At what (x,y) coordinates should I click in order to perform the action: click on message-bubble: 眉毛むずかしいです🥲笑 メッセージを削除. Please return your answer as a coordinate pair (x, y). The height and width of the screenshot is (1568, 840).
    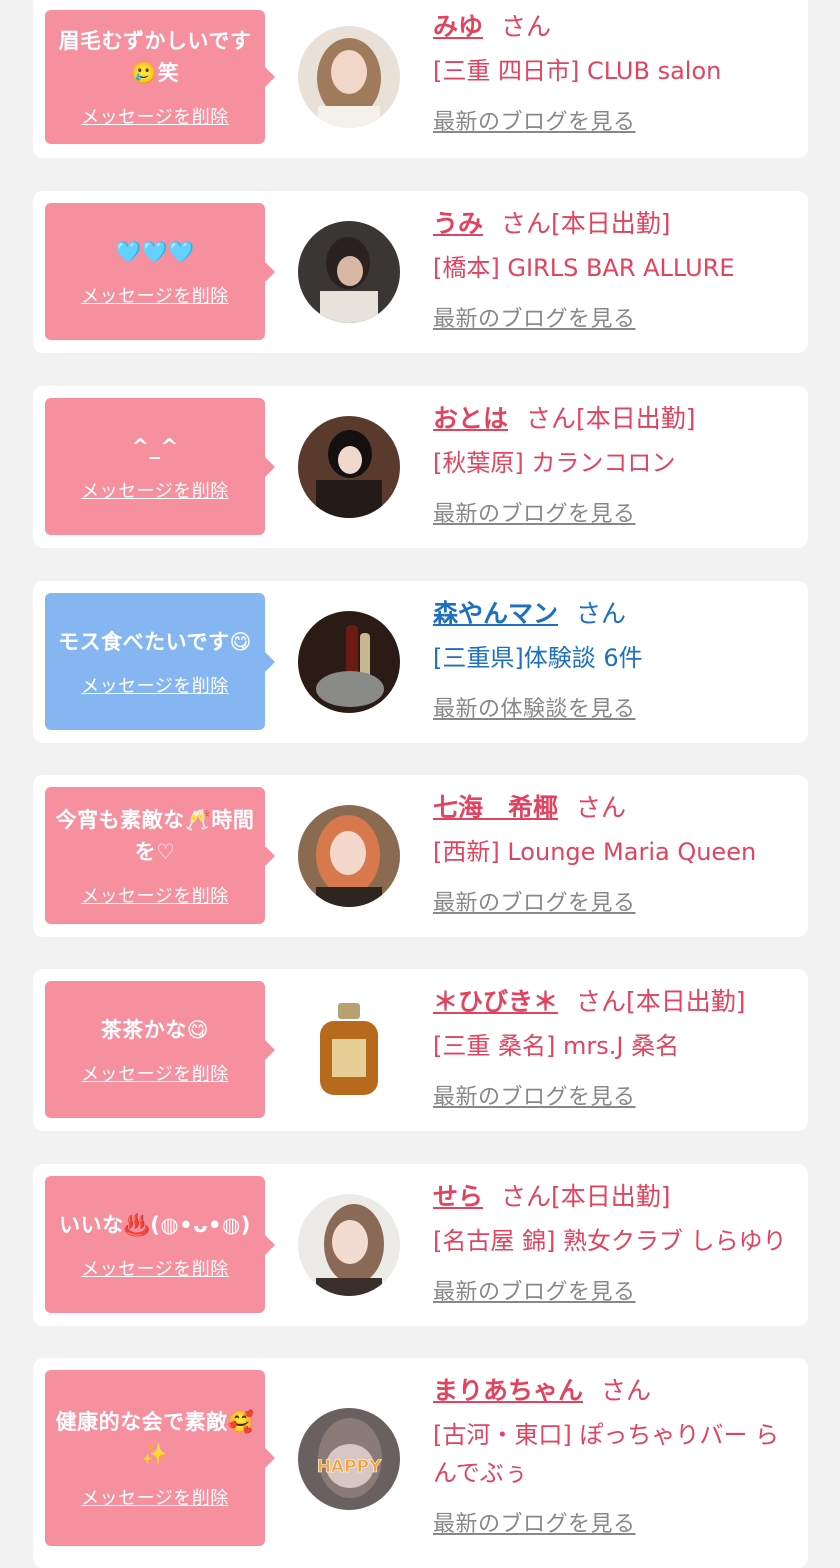
    Looking at the image, I should click on (160, 77).